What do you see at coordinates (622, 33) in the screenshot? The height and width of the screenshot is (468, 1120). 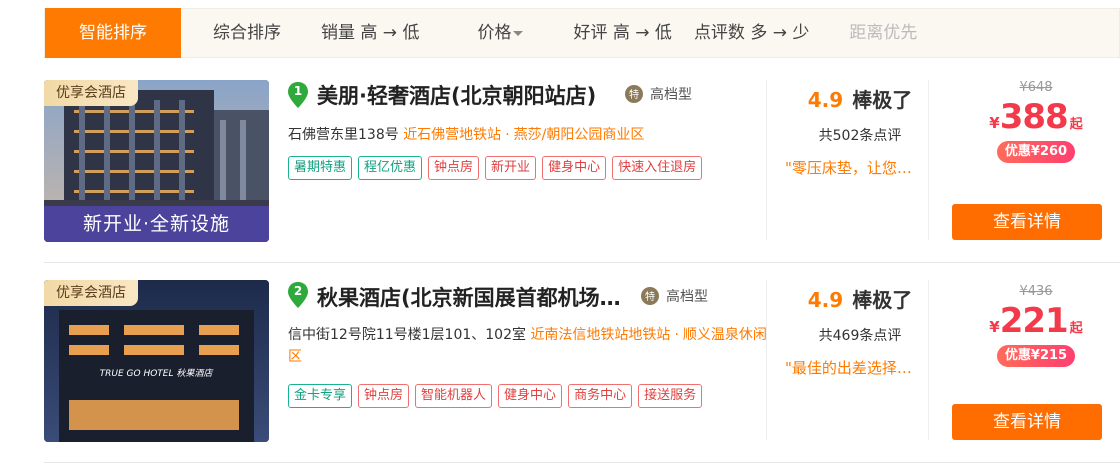 I see `sort-tab-rating: 好评 高 → 低` at bounding box center [622, 33].